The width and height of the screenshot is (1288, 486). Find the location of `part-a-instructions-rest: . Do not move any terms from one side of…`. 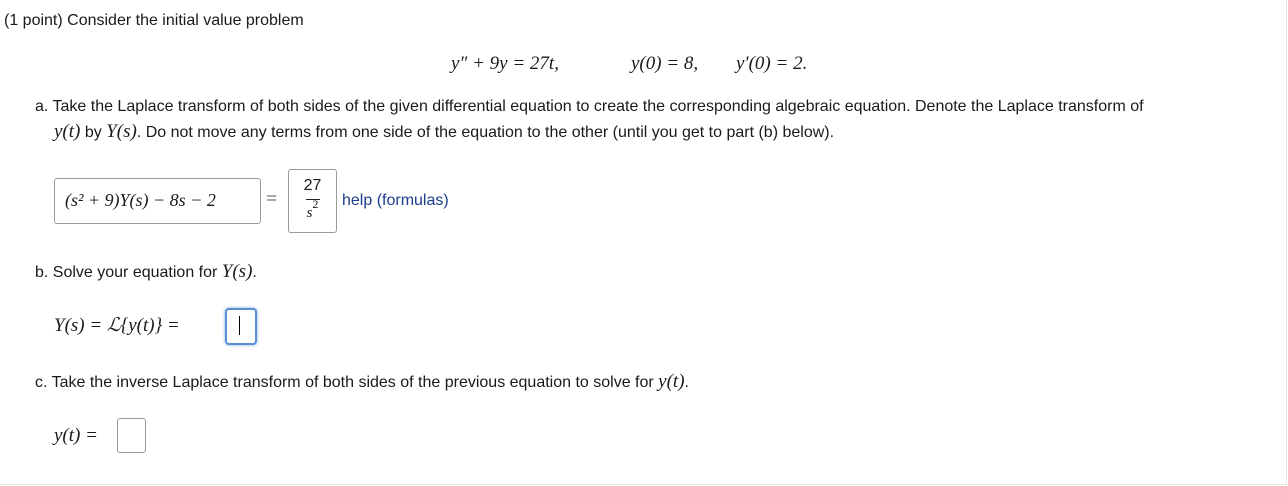

part-a-instructions-rest: . Do not move any terms from one side of… is located at coordinates (485, 132).